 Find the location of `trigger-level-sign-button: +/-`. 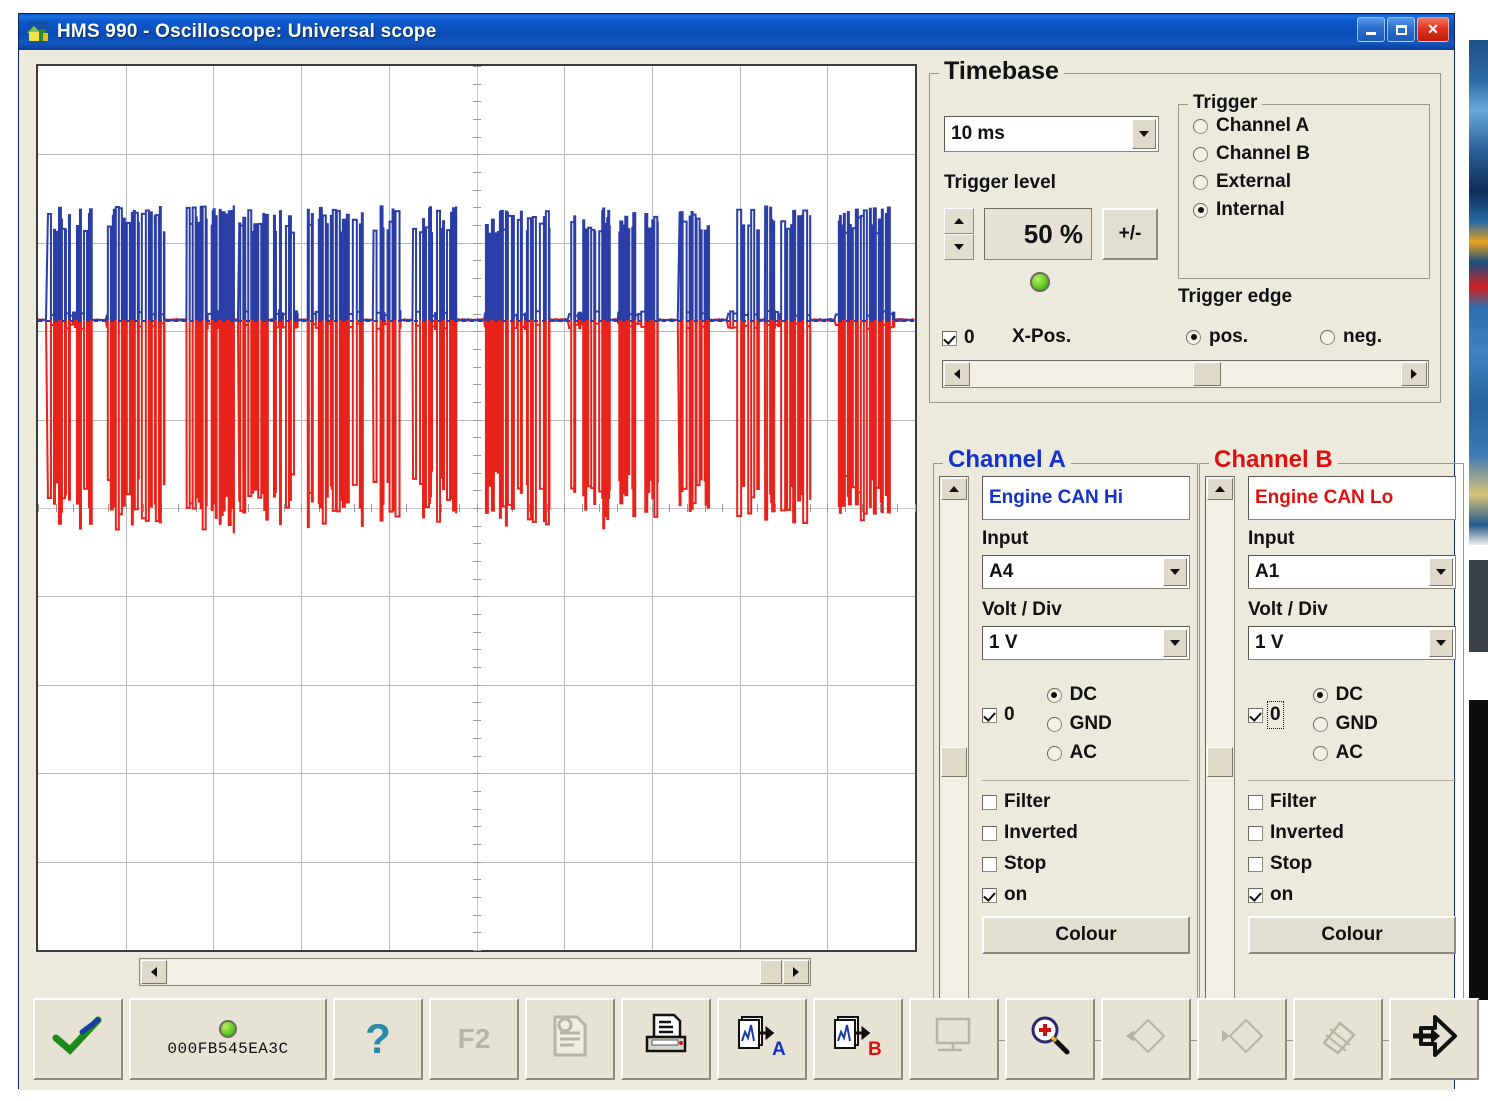

trigger-level-sign-button: +/- is located at coordinates (1130, 234).